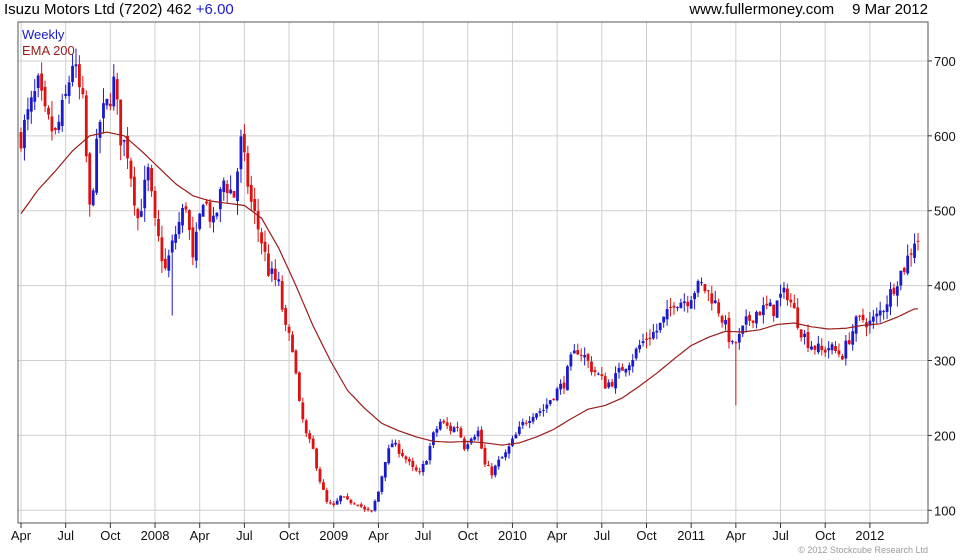  What do you see at coordinates (65, 535) in the screenshot?
I see `x-tick-label: Jul` at bounding box center [65, 535].